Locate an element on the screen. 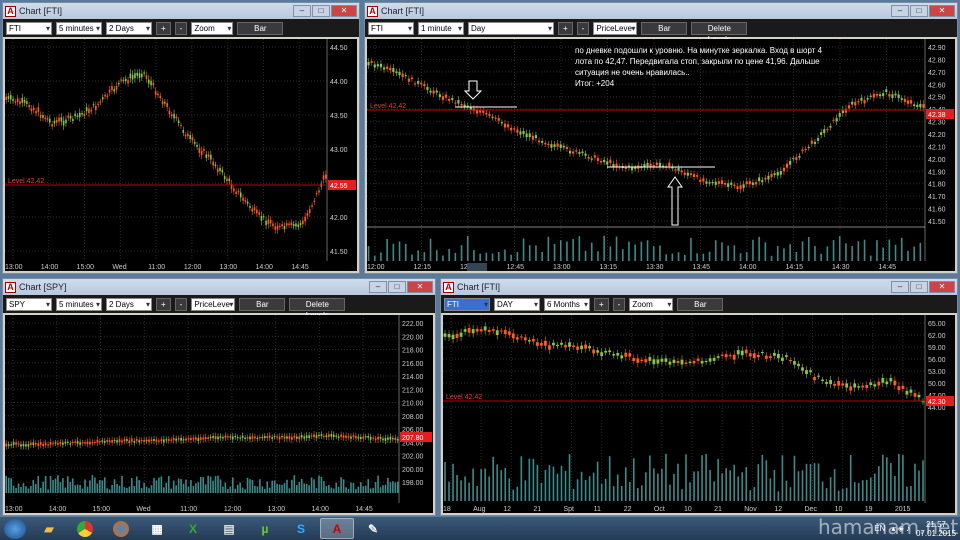 This screenshot has height=540, width=960. explorer-icon: ▰ is located at coordinates (49, 528).